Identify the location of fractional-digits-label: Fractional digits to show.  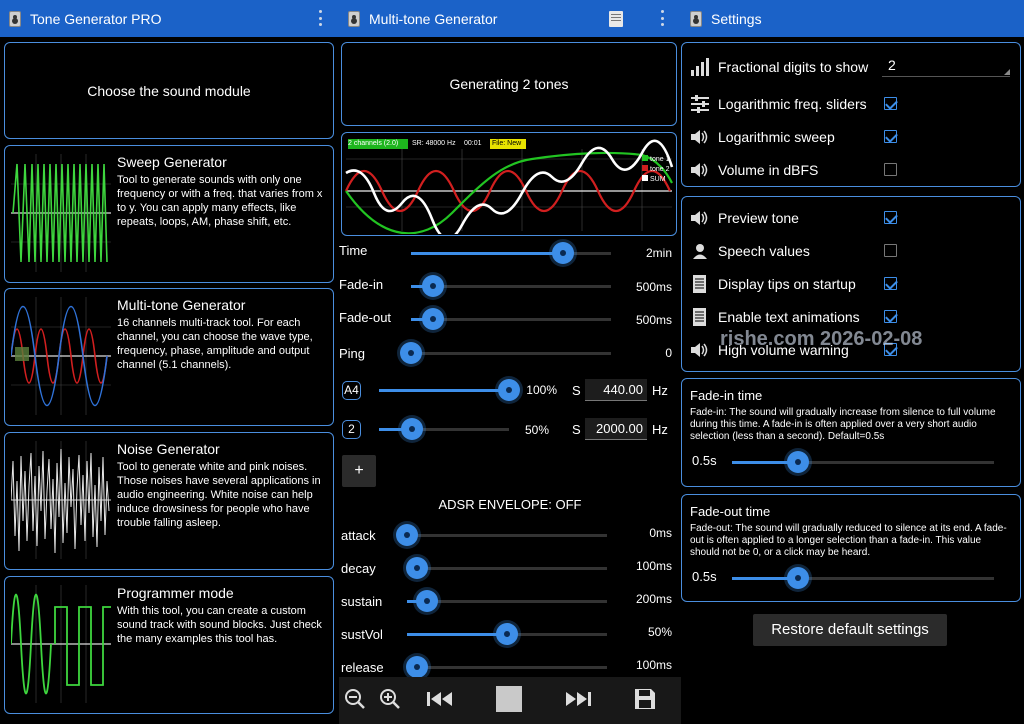
(793, 66).